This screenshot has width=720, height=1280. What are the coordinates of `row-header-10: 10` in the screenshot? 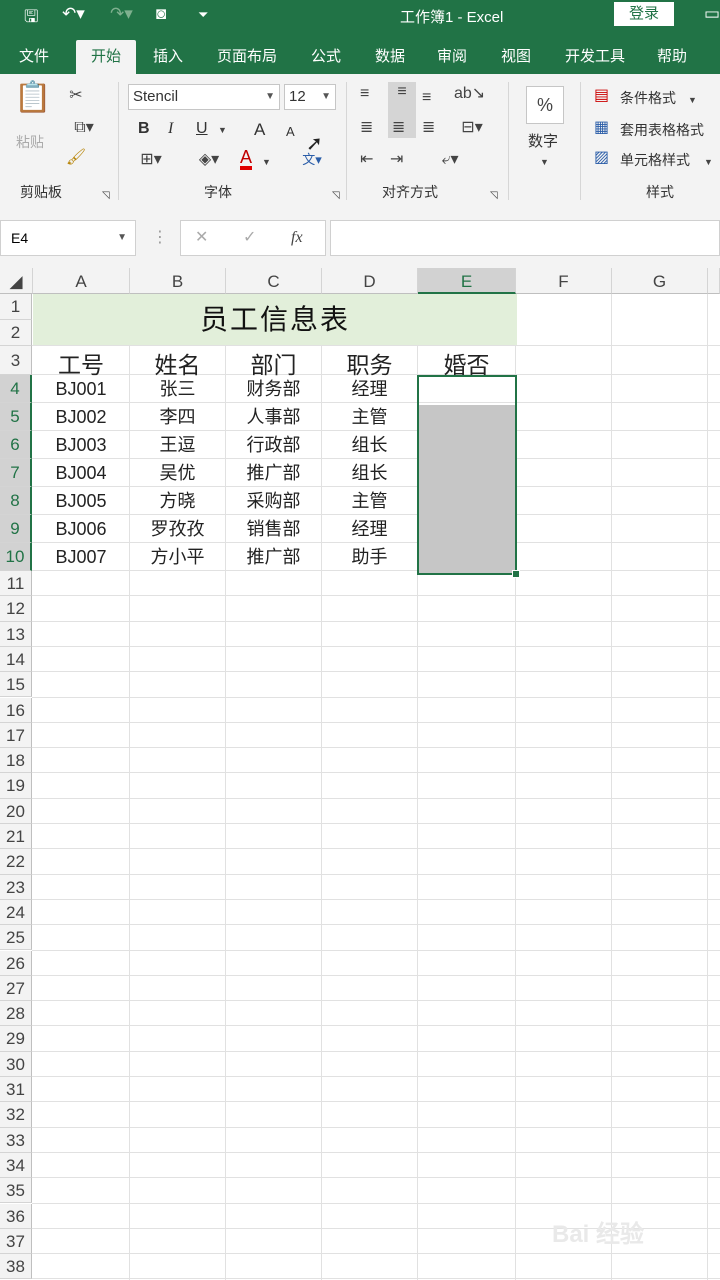 It's located at (16, 557).